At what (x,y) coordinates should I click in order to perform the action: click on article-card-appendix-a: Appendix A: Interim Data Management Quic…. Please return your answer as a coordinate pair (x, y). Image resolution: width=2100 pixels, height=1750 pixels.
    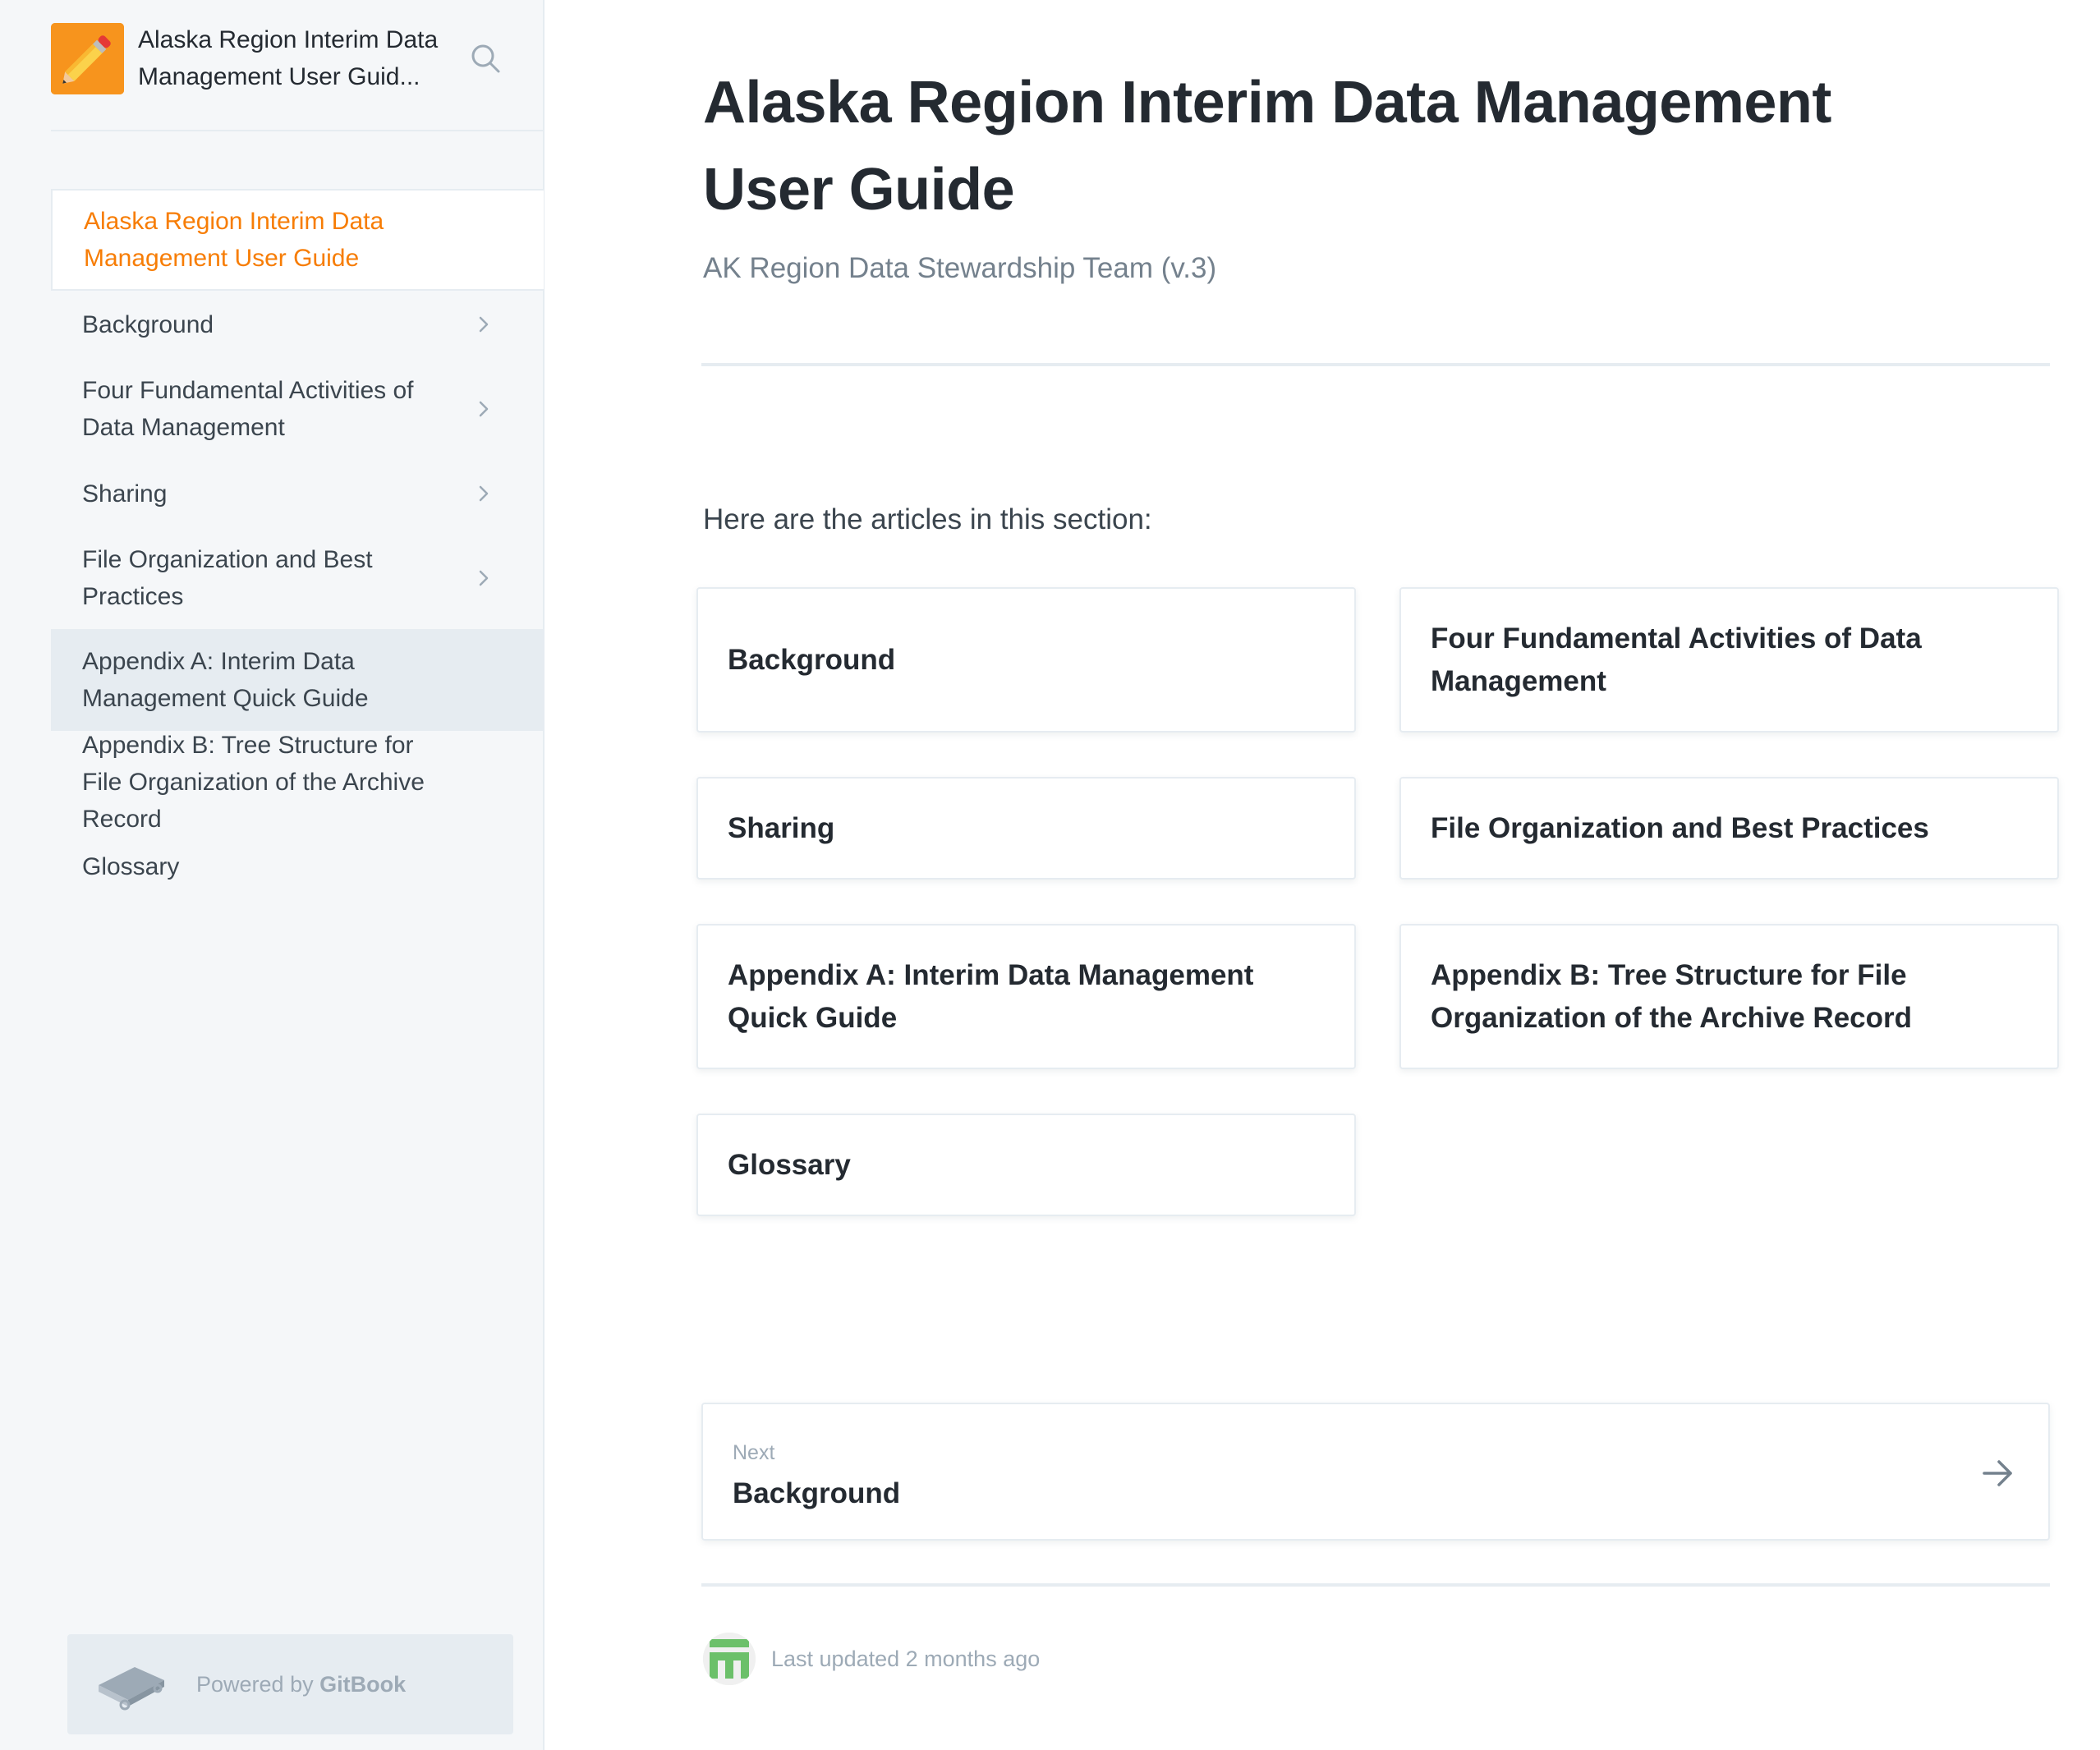
    Looking at the image, I should click on (1026, 996).